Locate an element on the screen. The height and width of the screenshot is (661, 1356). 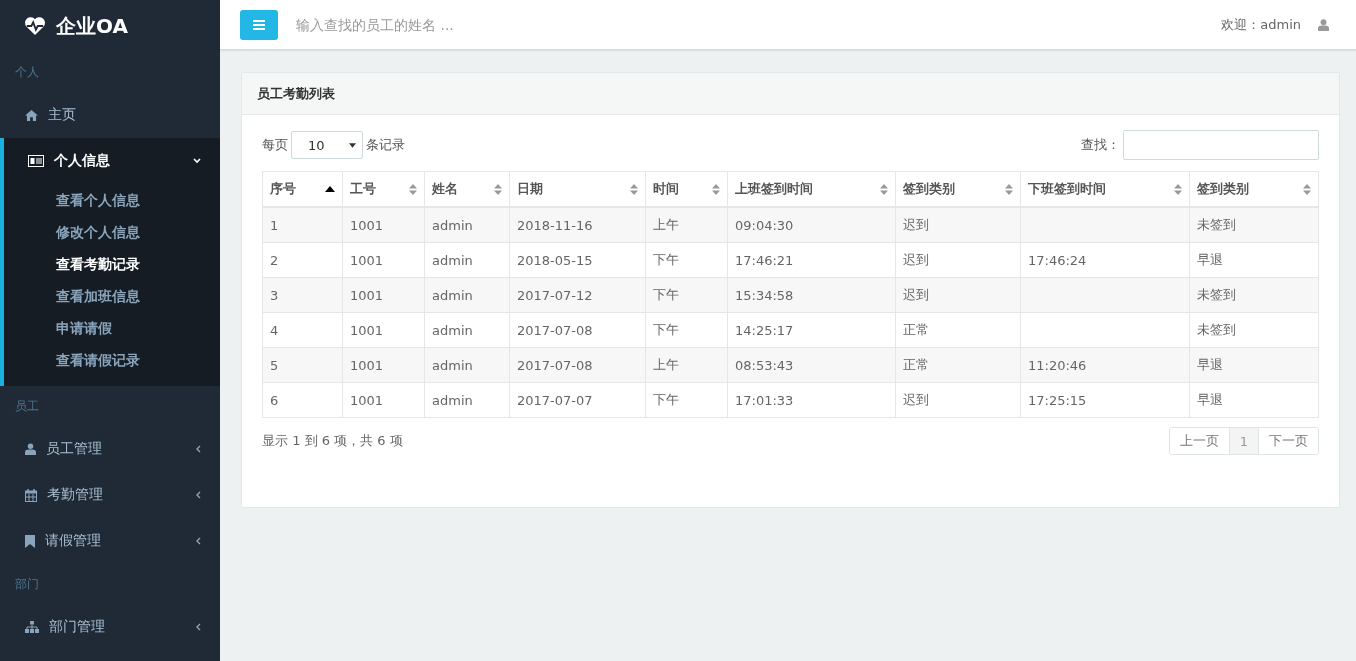
pagination-button: 上一页 is located at coordinates (1199, 441).